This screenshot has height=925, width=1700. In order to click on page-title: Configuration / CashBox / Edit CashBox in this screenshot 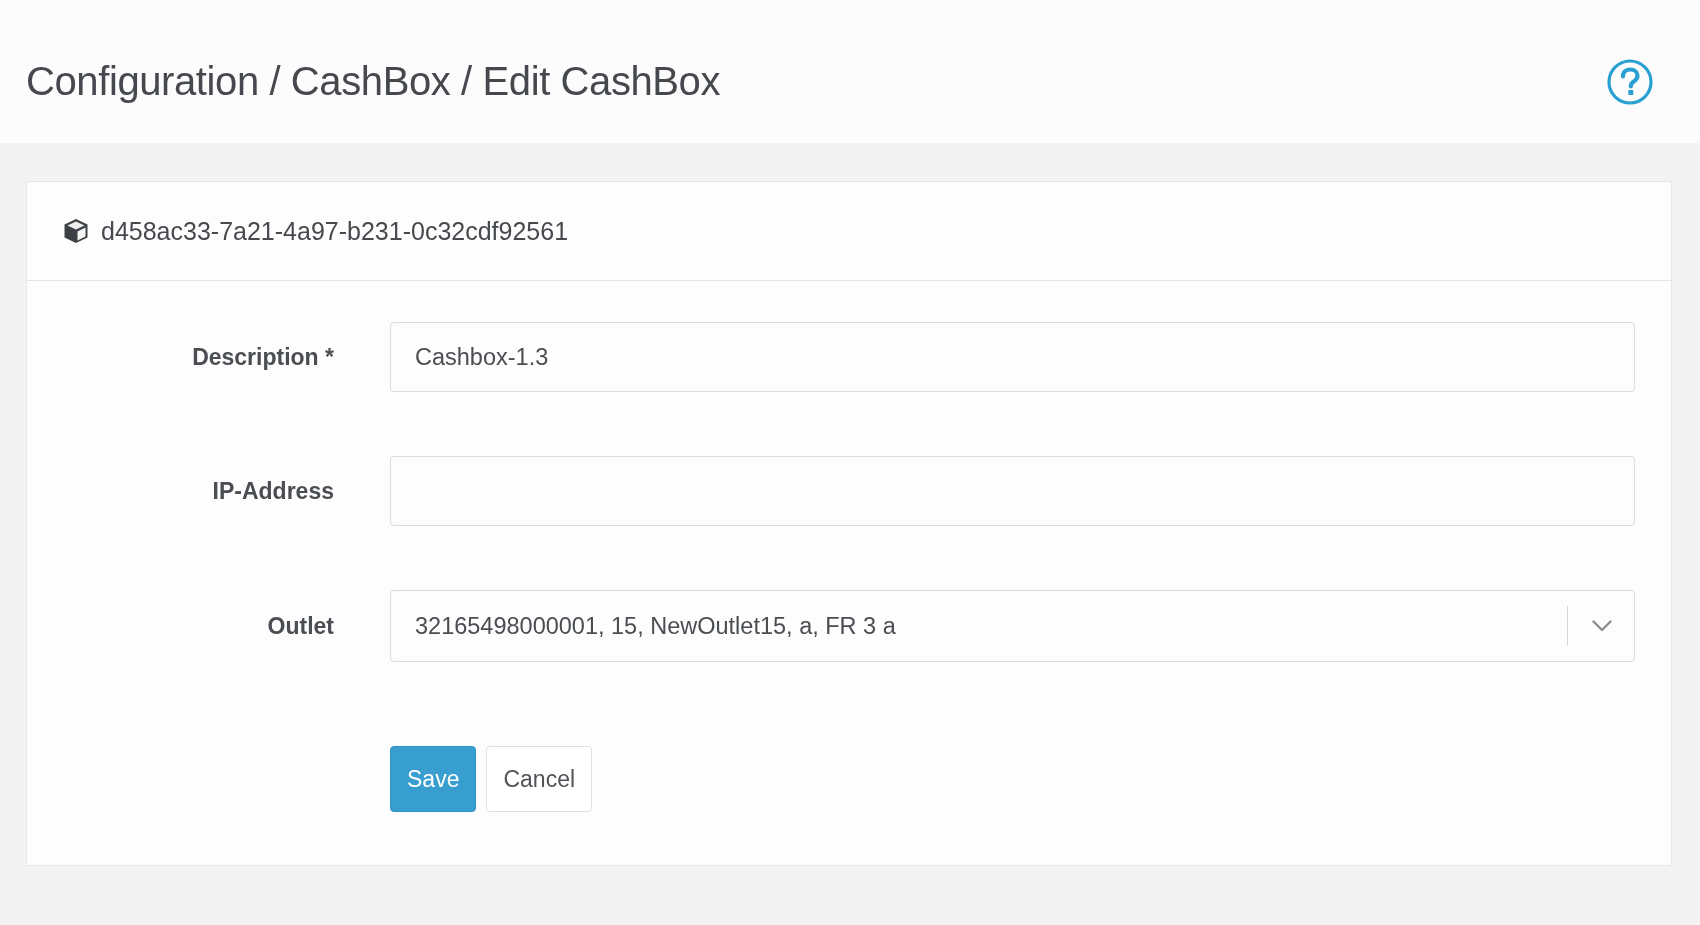, I will do `click(373, 81)`.